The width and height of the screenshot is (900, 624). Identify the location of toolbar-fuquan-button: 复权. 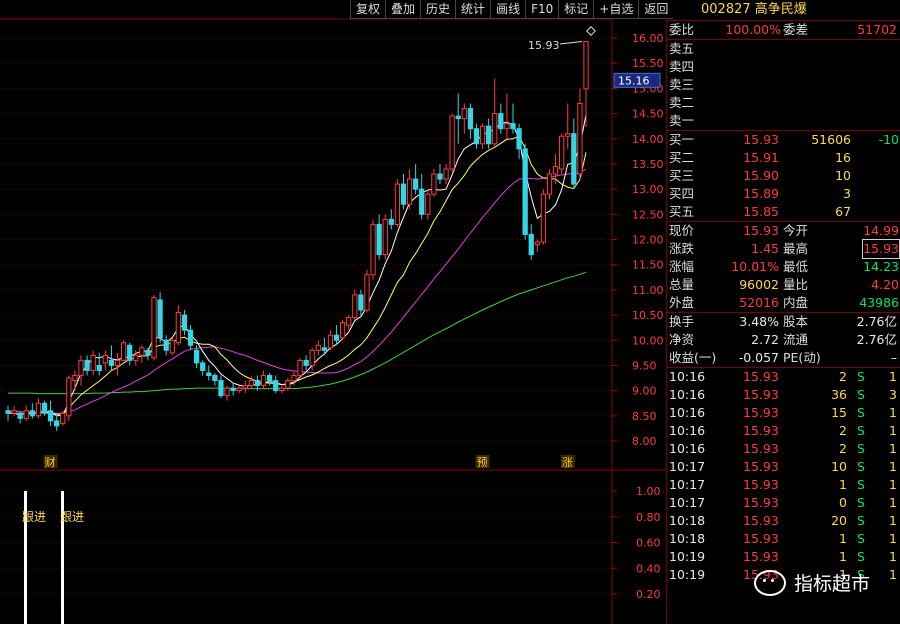
(368, 9).